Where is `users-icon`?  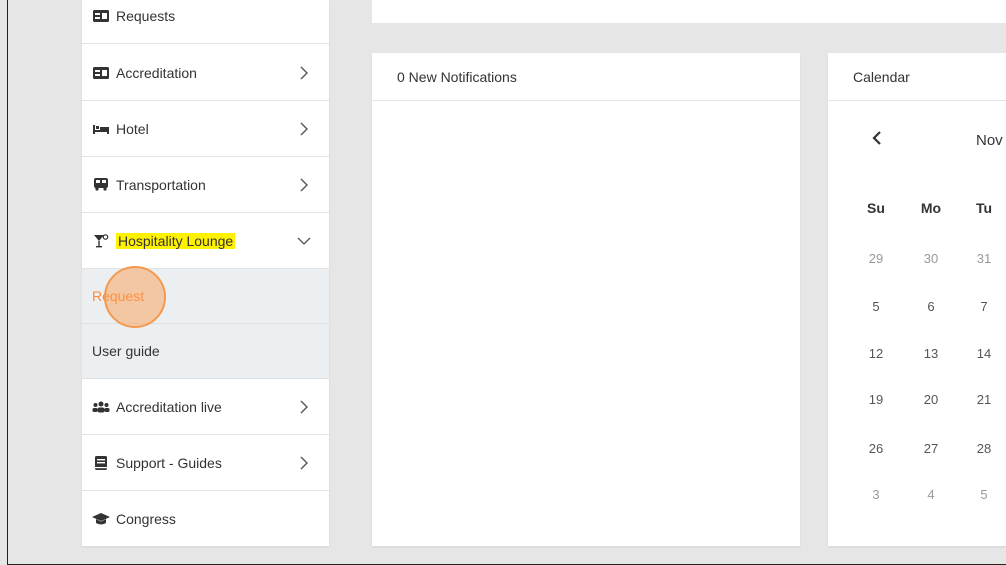 users-icon is located at coordinates (101, 407).